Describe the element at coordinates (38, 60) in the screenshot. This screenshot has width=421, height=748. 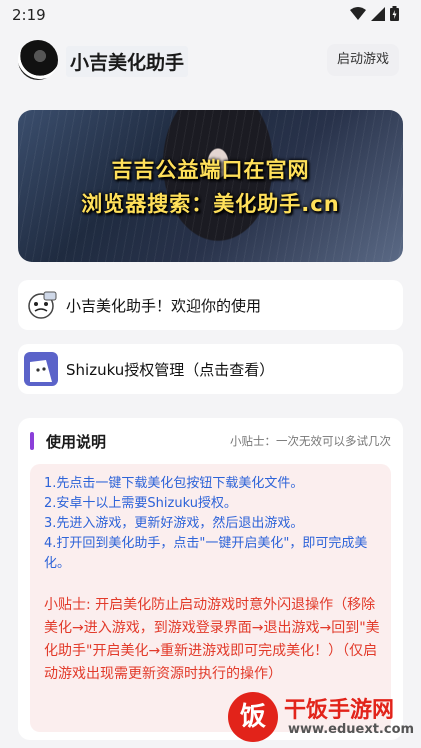
I see `app-avatar` at that location.